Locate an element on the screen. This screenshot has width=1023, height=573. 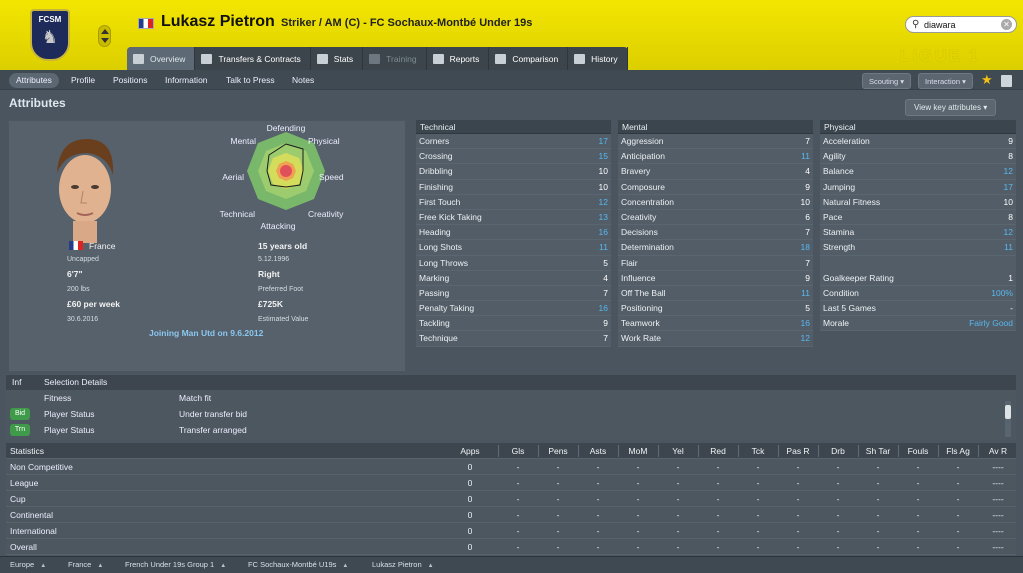
attribute-row: Creativity 6 is located at coordinates (715, 218).